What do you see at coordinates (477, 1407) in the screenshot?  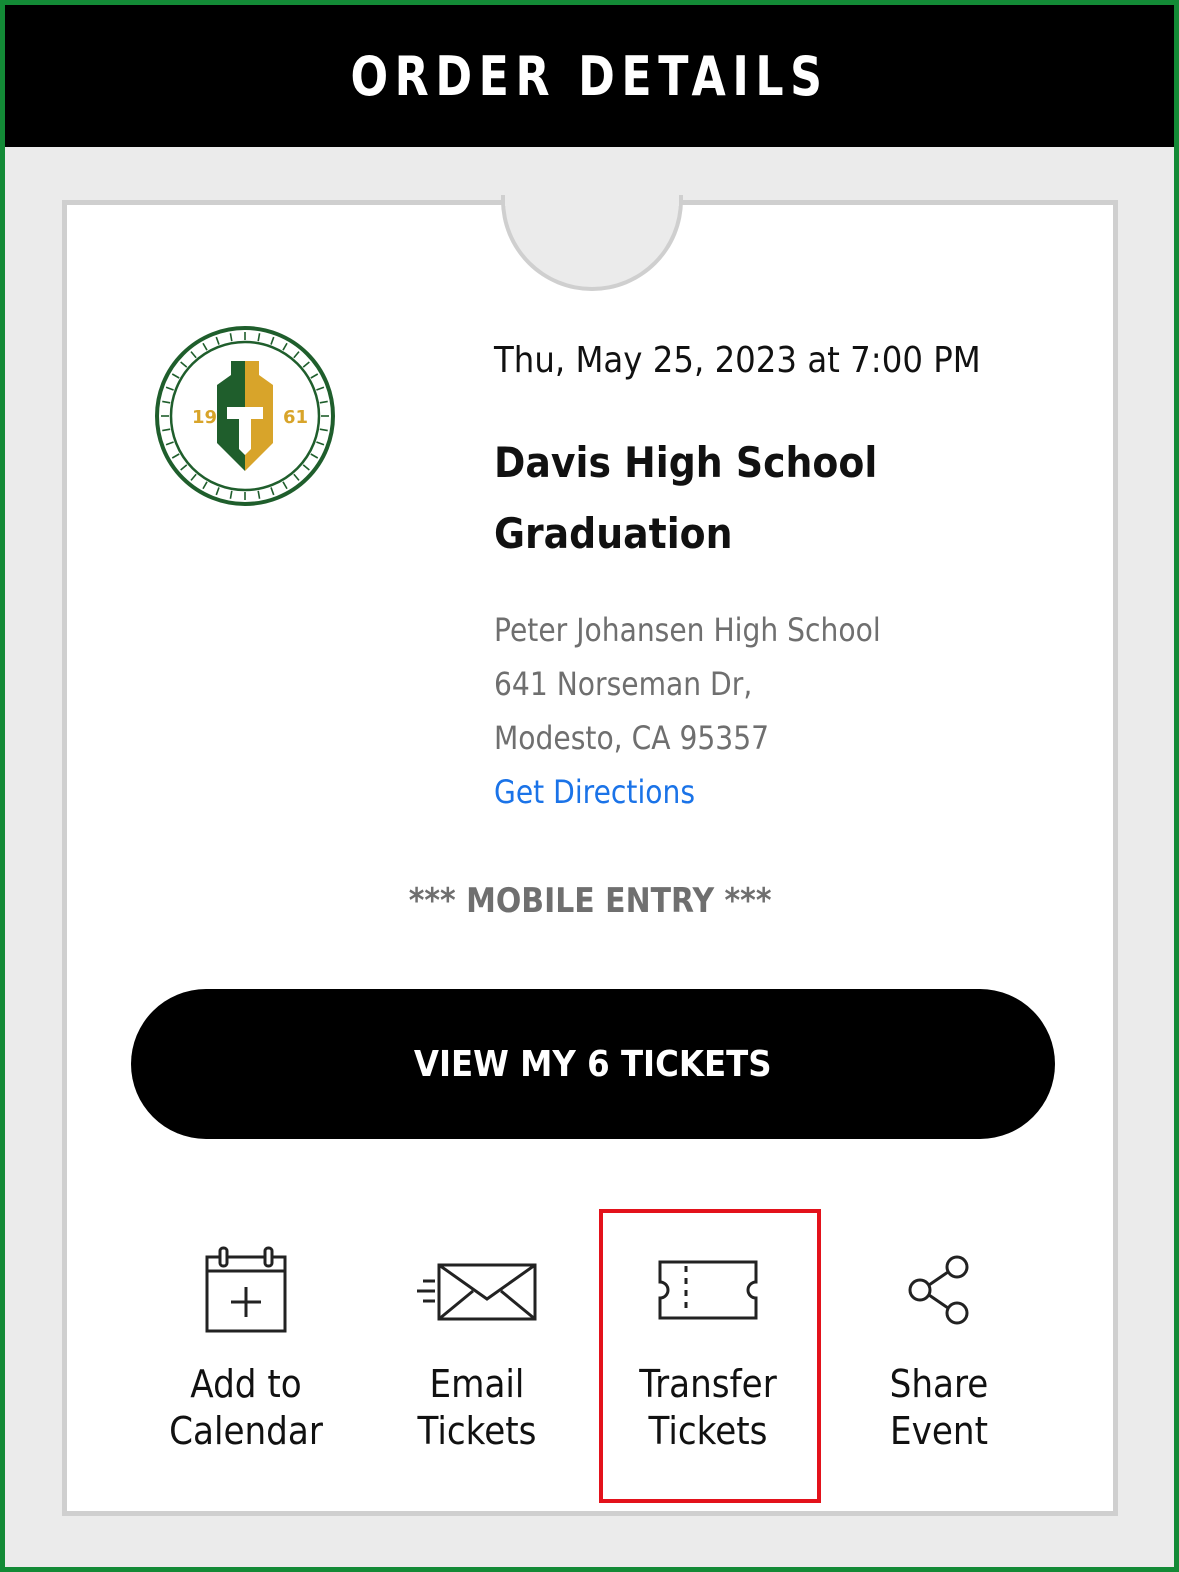 I see `email-tickets-label: Email Tickets` at bounding box center [477, 1407].